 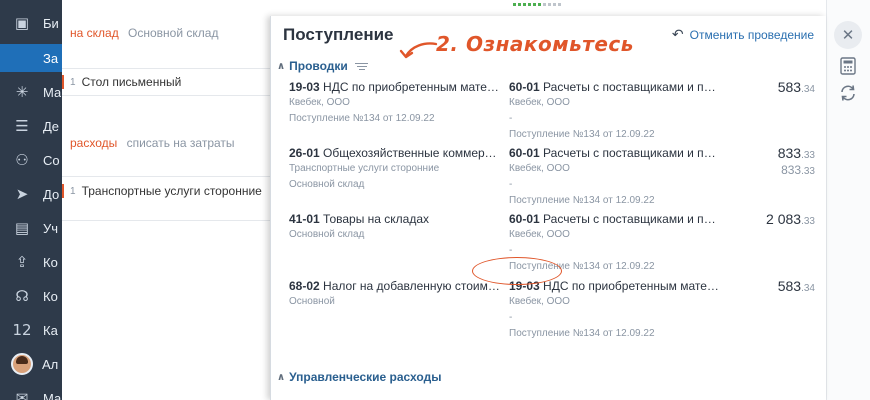 I want to click on avatar, so click(x=22, y=364).